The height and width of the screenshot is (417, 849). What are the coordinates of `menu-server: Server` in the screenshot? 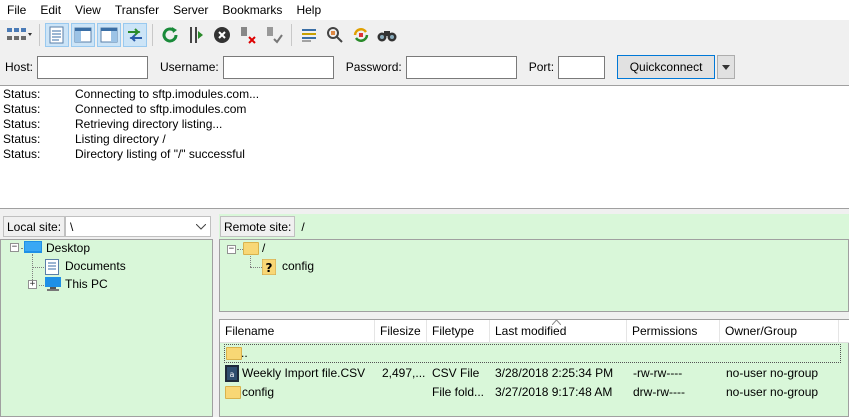 It's located at (190, 10).